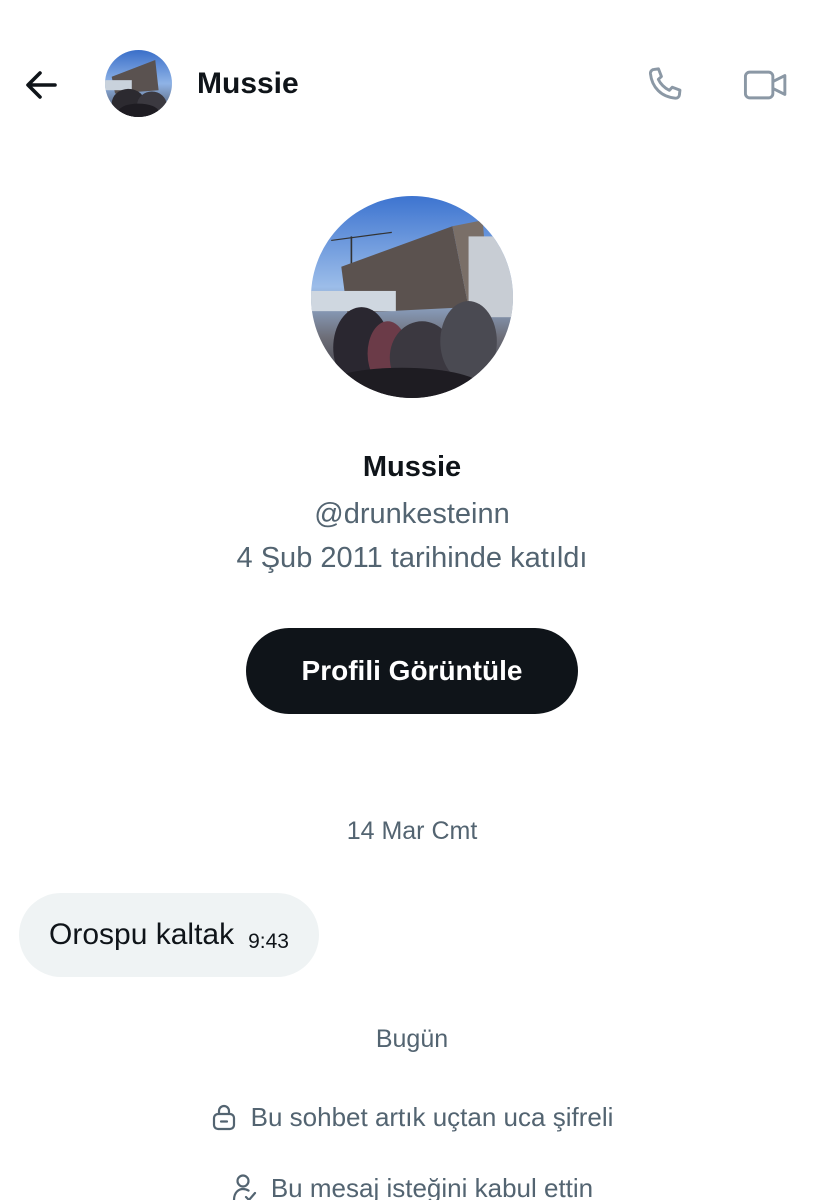  What do you see at coordinates (268, 941) in the screenshot?
I see `message-time: 9:43` at bounding box center [268, 941].